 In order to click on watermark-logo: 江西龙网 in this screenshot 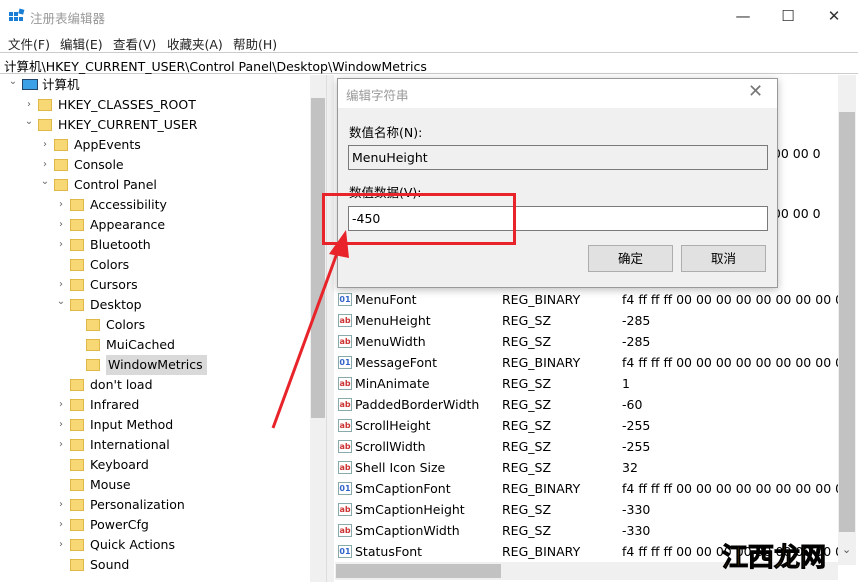, I will do `click(774, 558)`.